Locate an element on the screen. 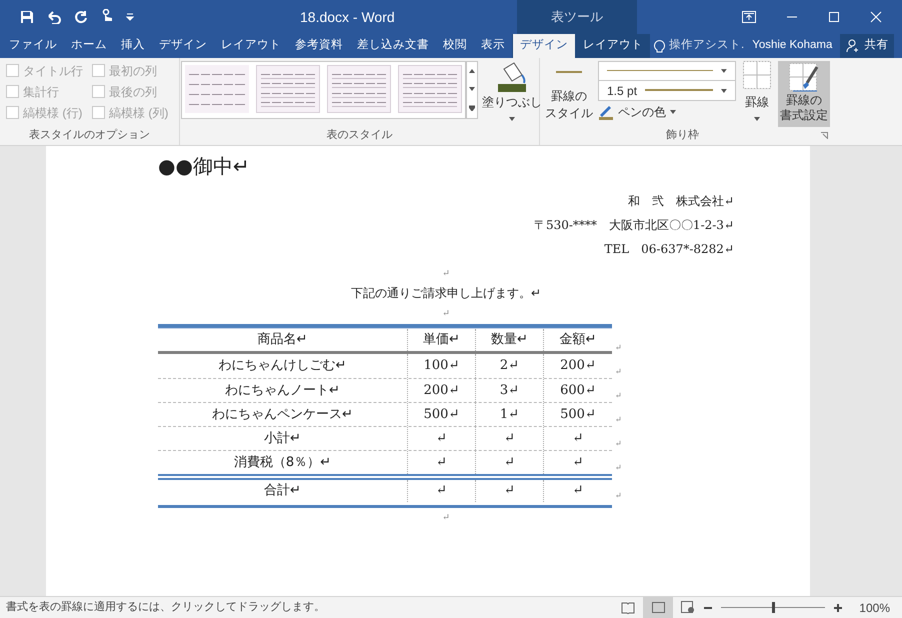 This screenshot has width=902, height=618. scroll-down-icon is located at coordinates (472, 89).